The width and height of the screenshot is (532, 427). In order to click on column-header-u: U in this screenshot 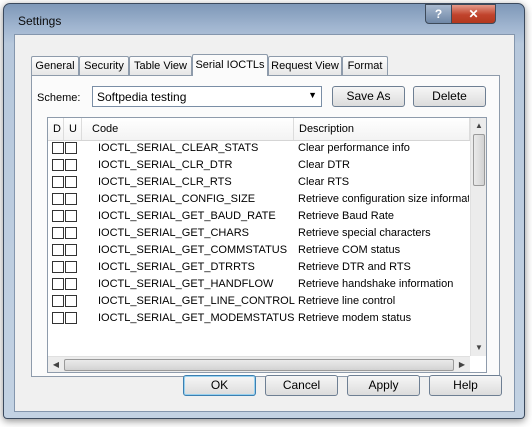, I will do `click(73, 129)`.